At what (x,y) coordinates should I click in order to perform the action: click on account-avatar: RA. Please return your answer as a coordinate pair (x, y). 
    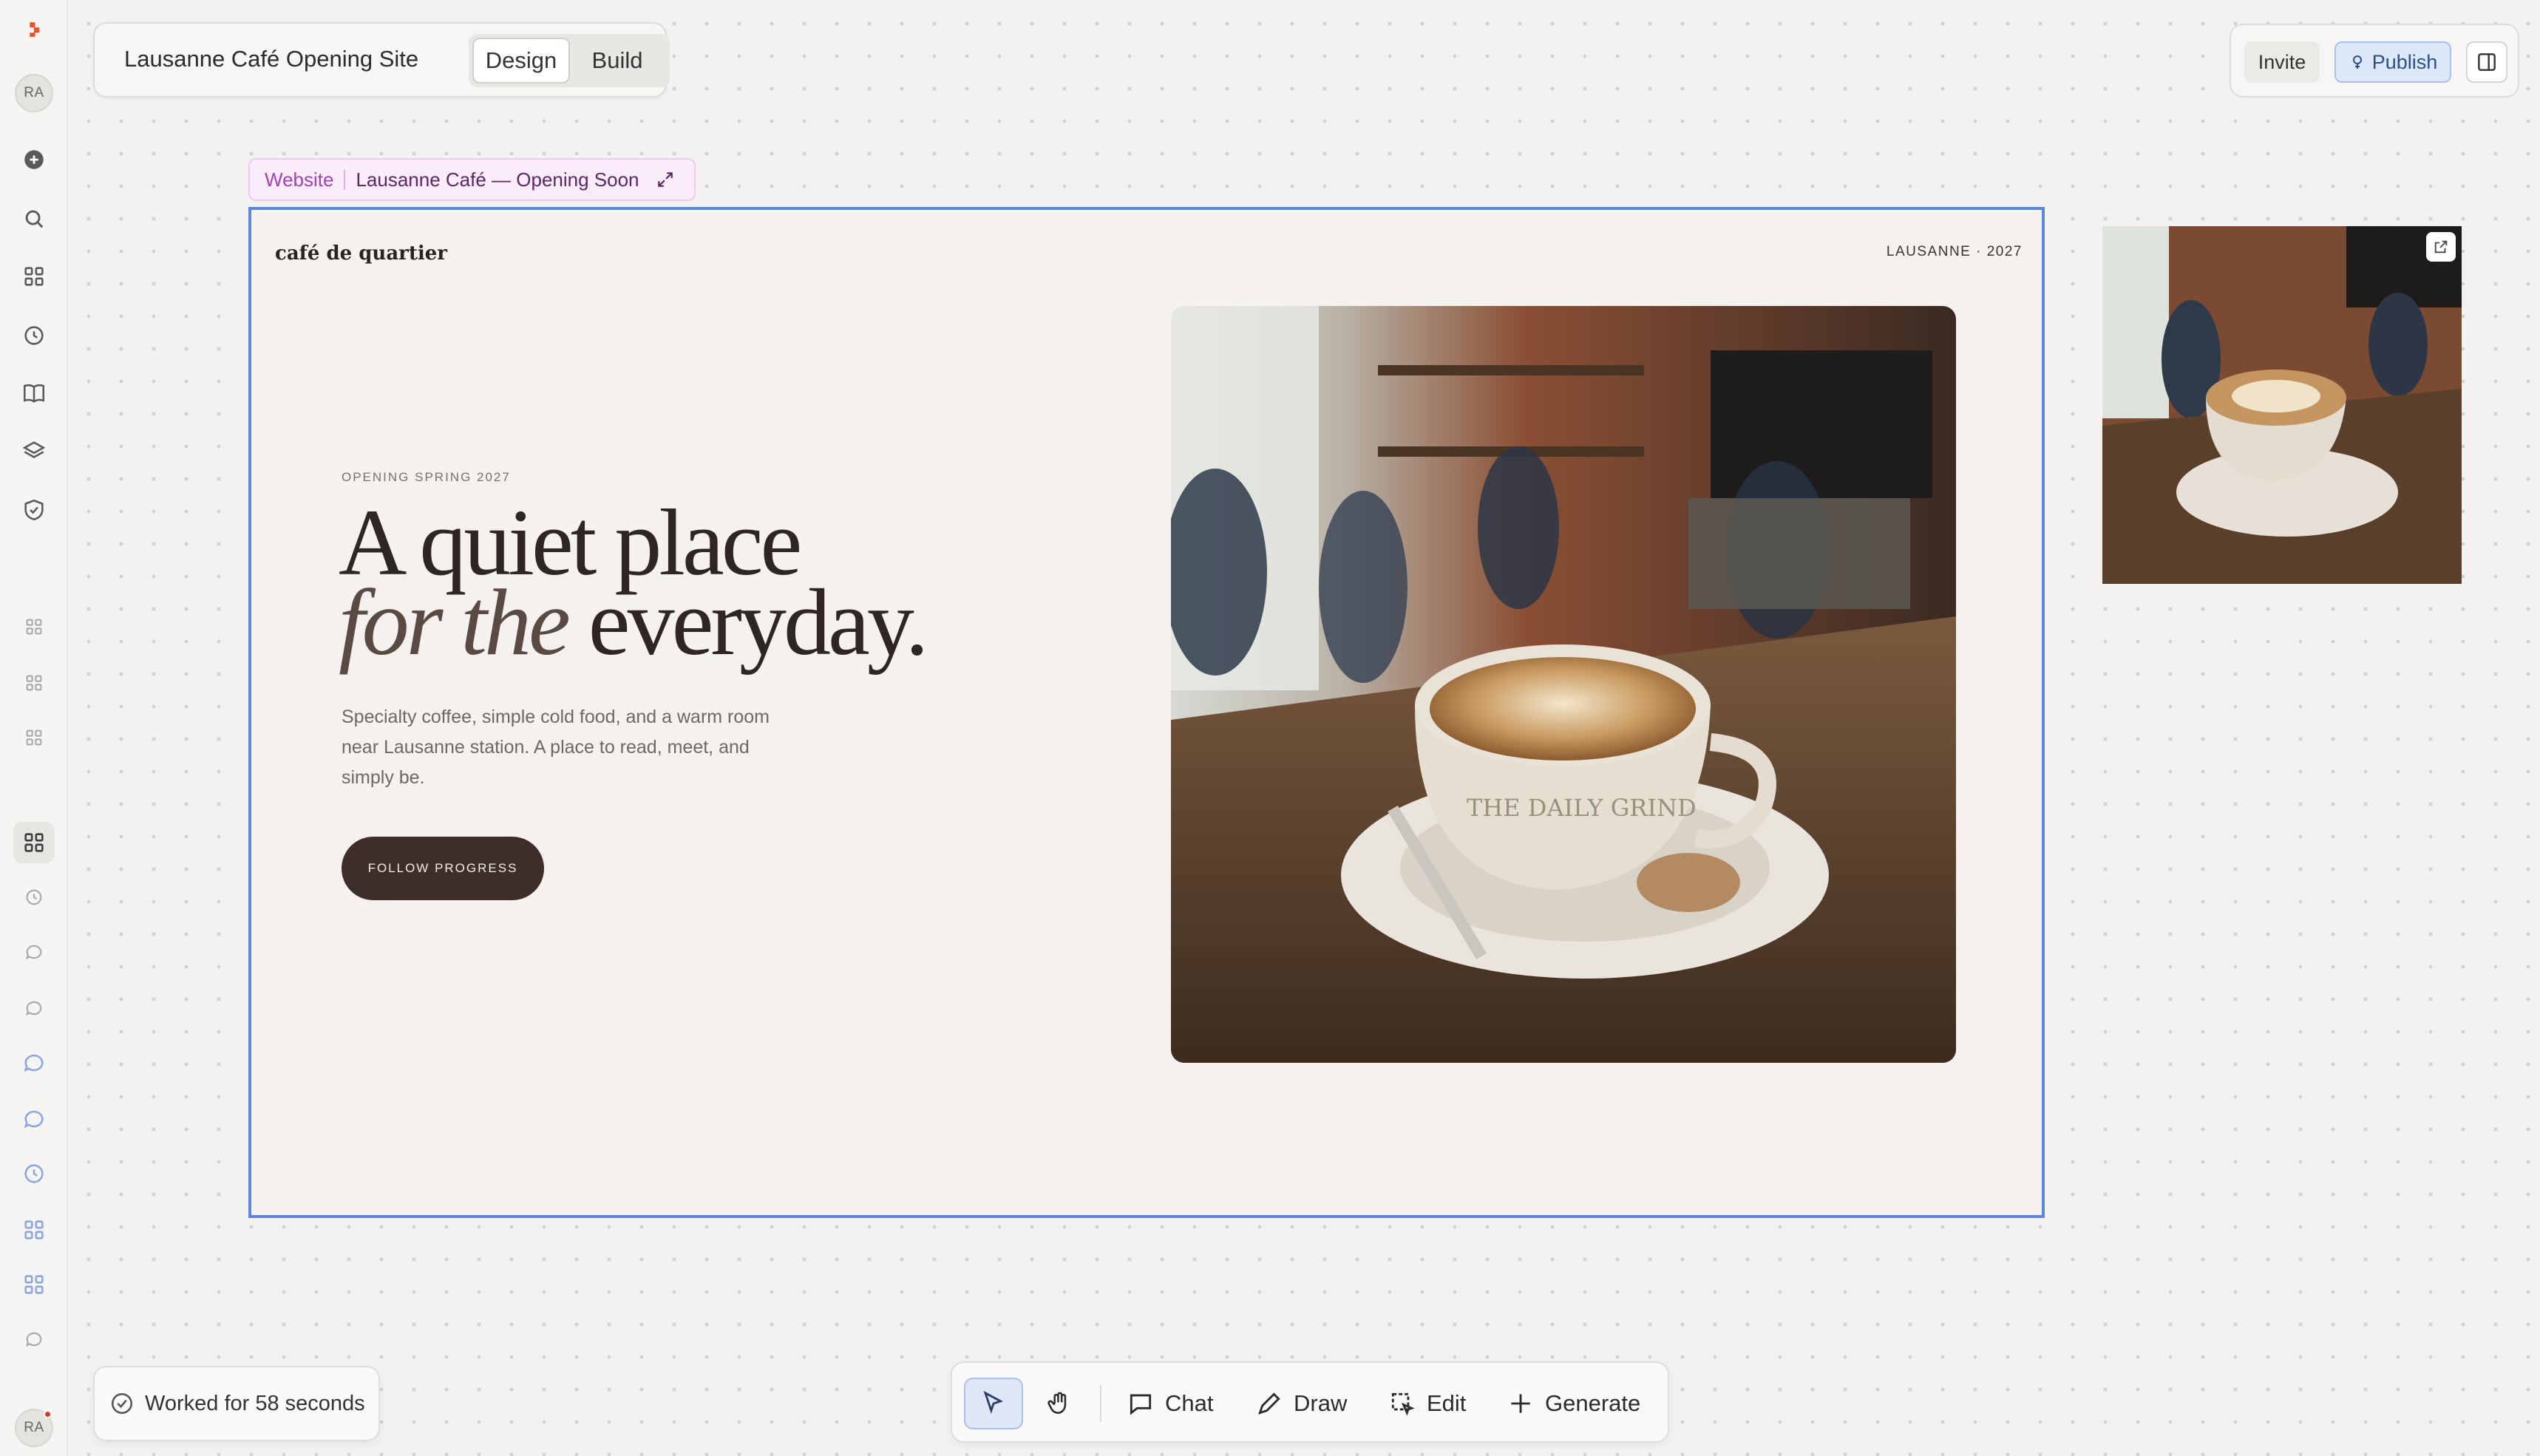
    Looking at the image, I should click on (34, 1428).